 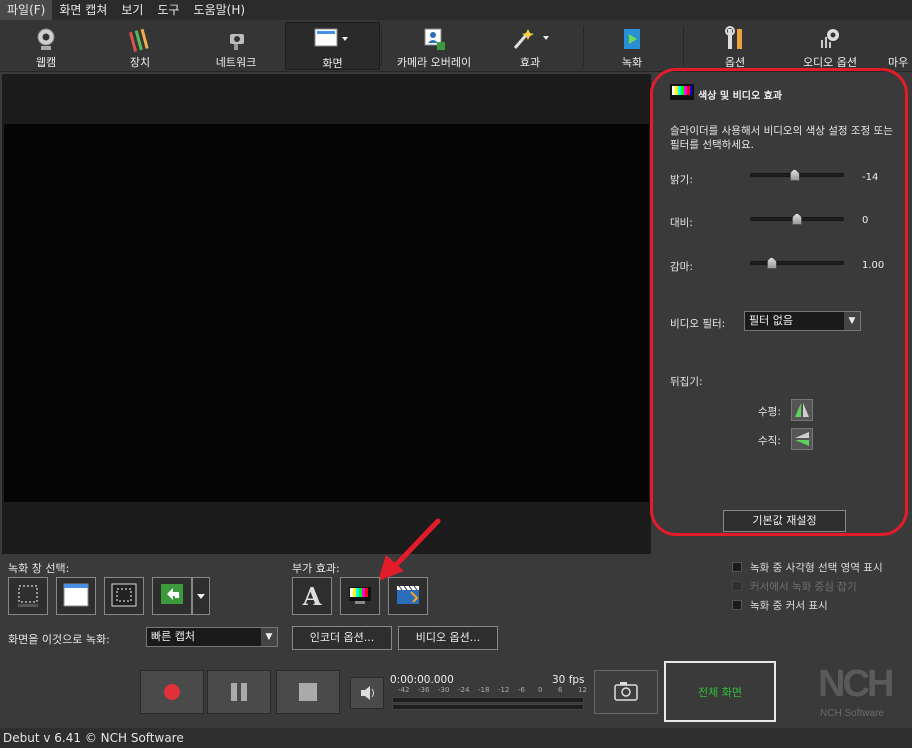 What do you see at coordinates (737, 586) in the screenshot?
I see `center-cursor-checkbox` at bounding box center [737, 586].